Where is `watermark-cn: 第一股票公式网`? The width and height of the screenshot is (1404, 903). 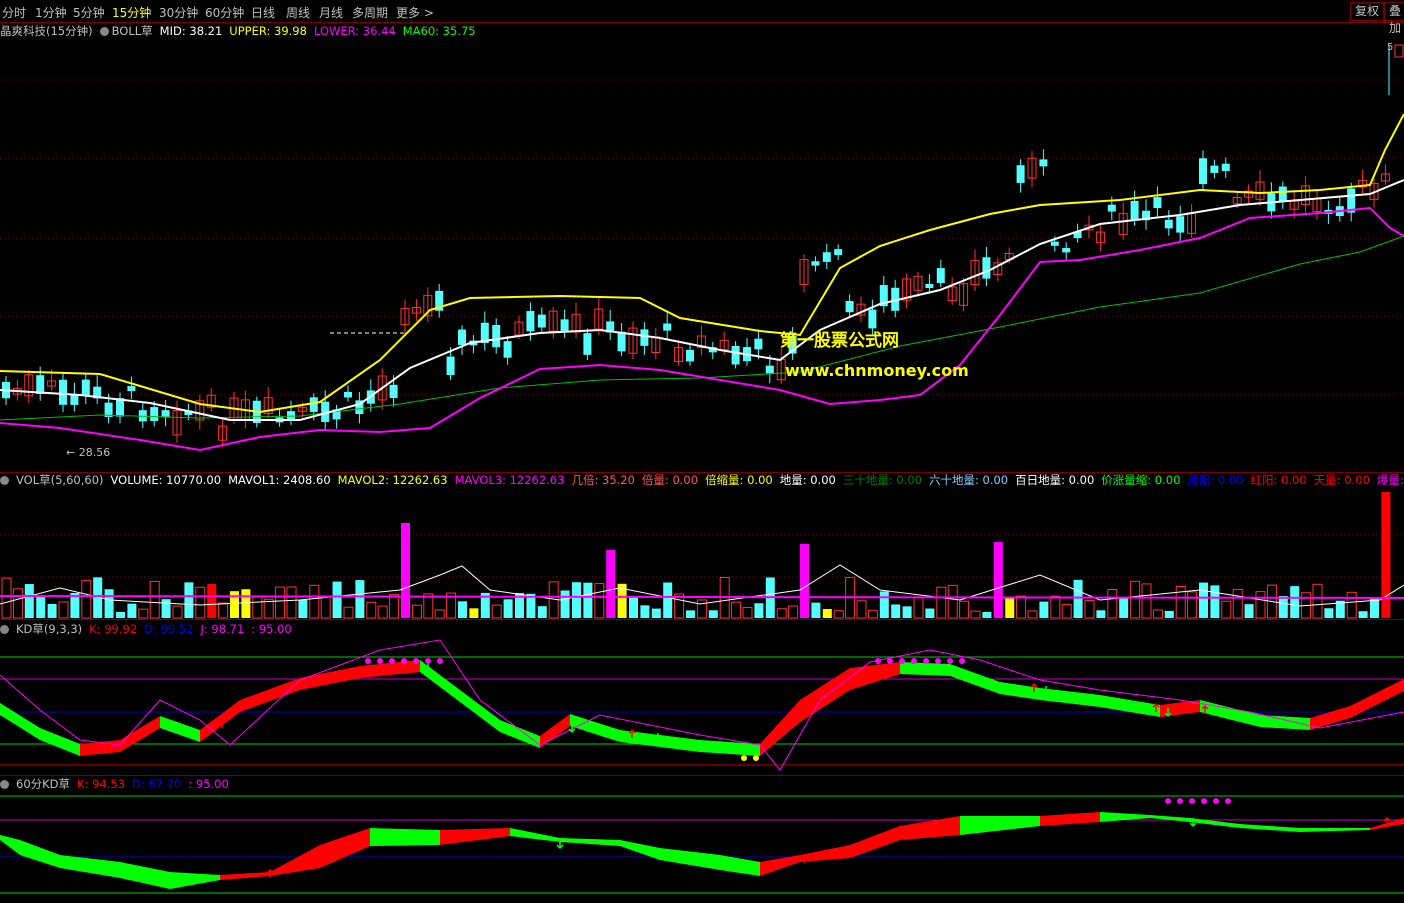 watermark-cn: 第一股票公式网 is located at coordinates (839, 341).